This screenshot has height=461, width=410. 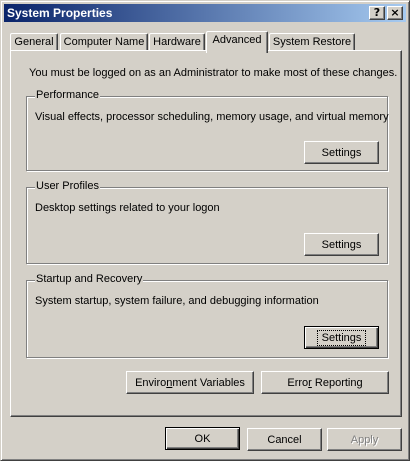 I want to click on title-bar: System Properties ? ×, so click(x=205, y=13).